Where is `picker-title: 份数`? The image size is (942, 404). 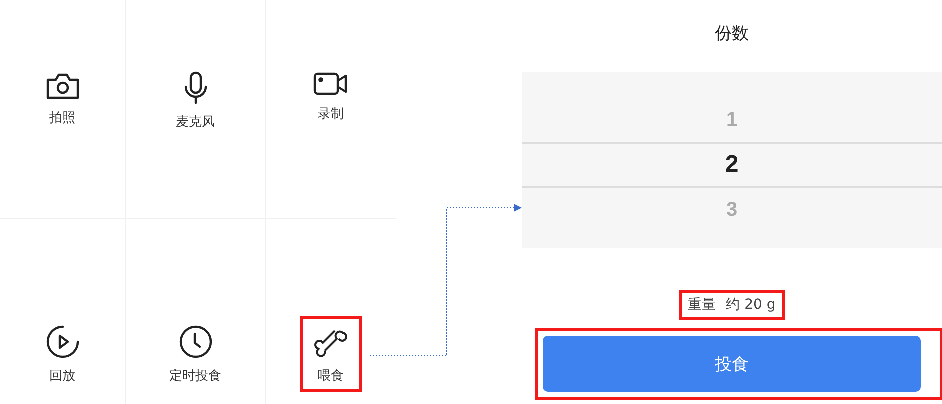
picker-title: 份数 is located at coordinates (732, 34).